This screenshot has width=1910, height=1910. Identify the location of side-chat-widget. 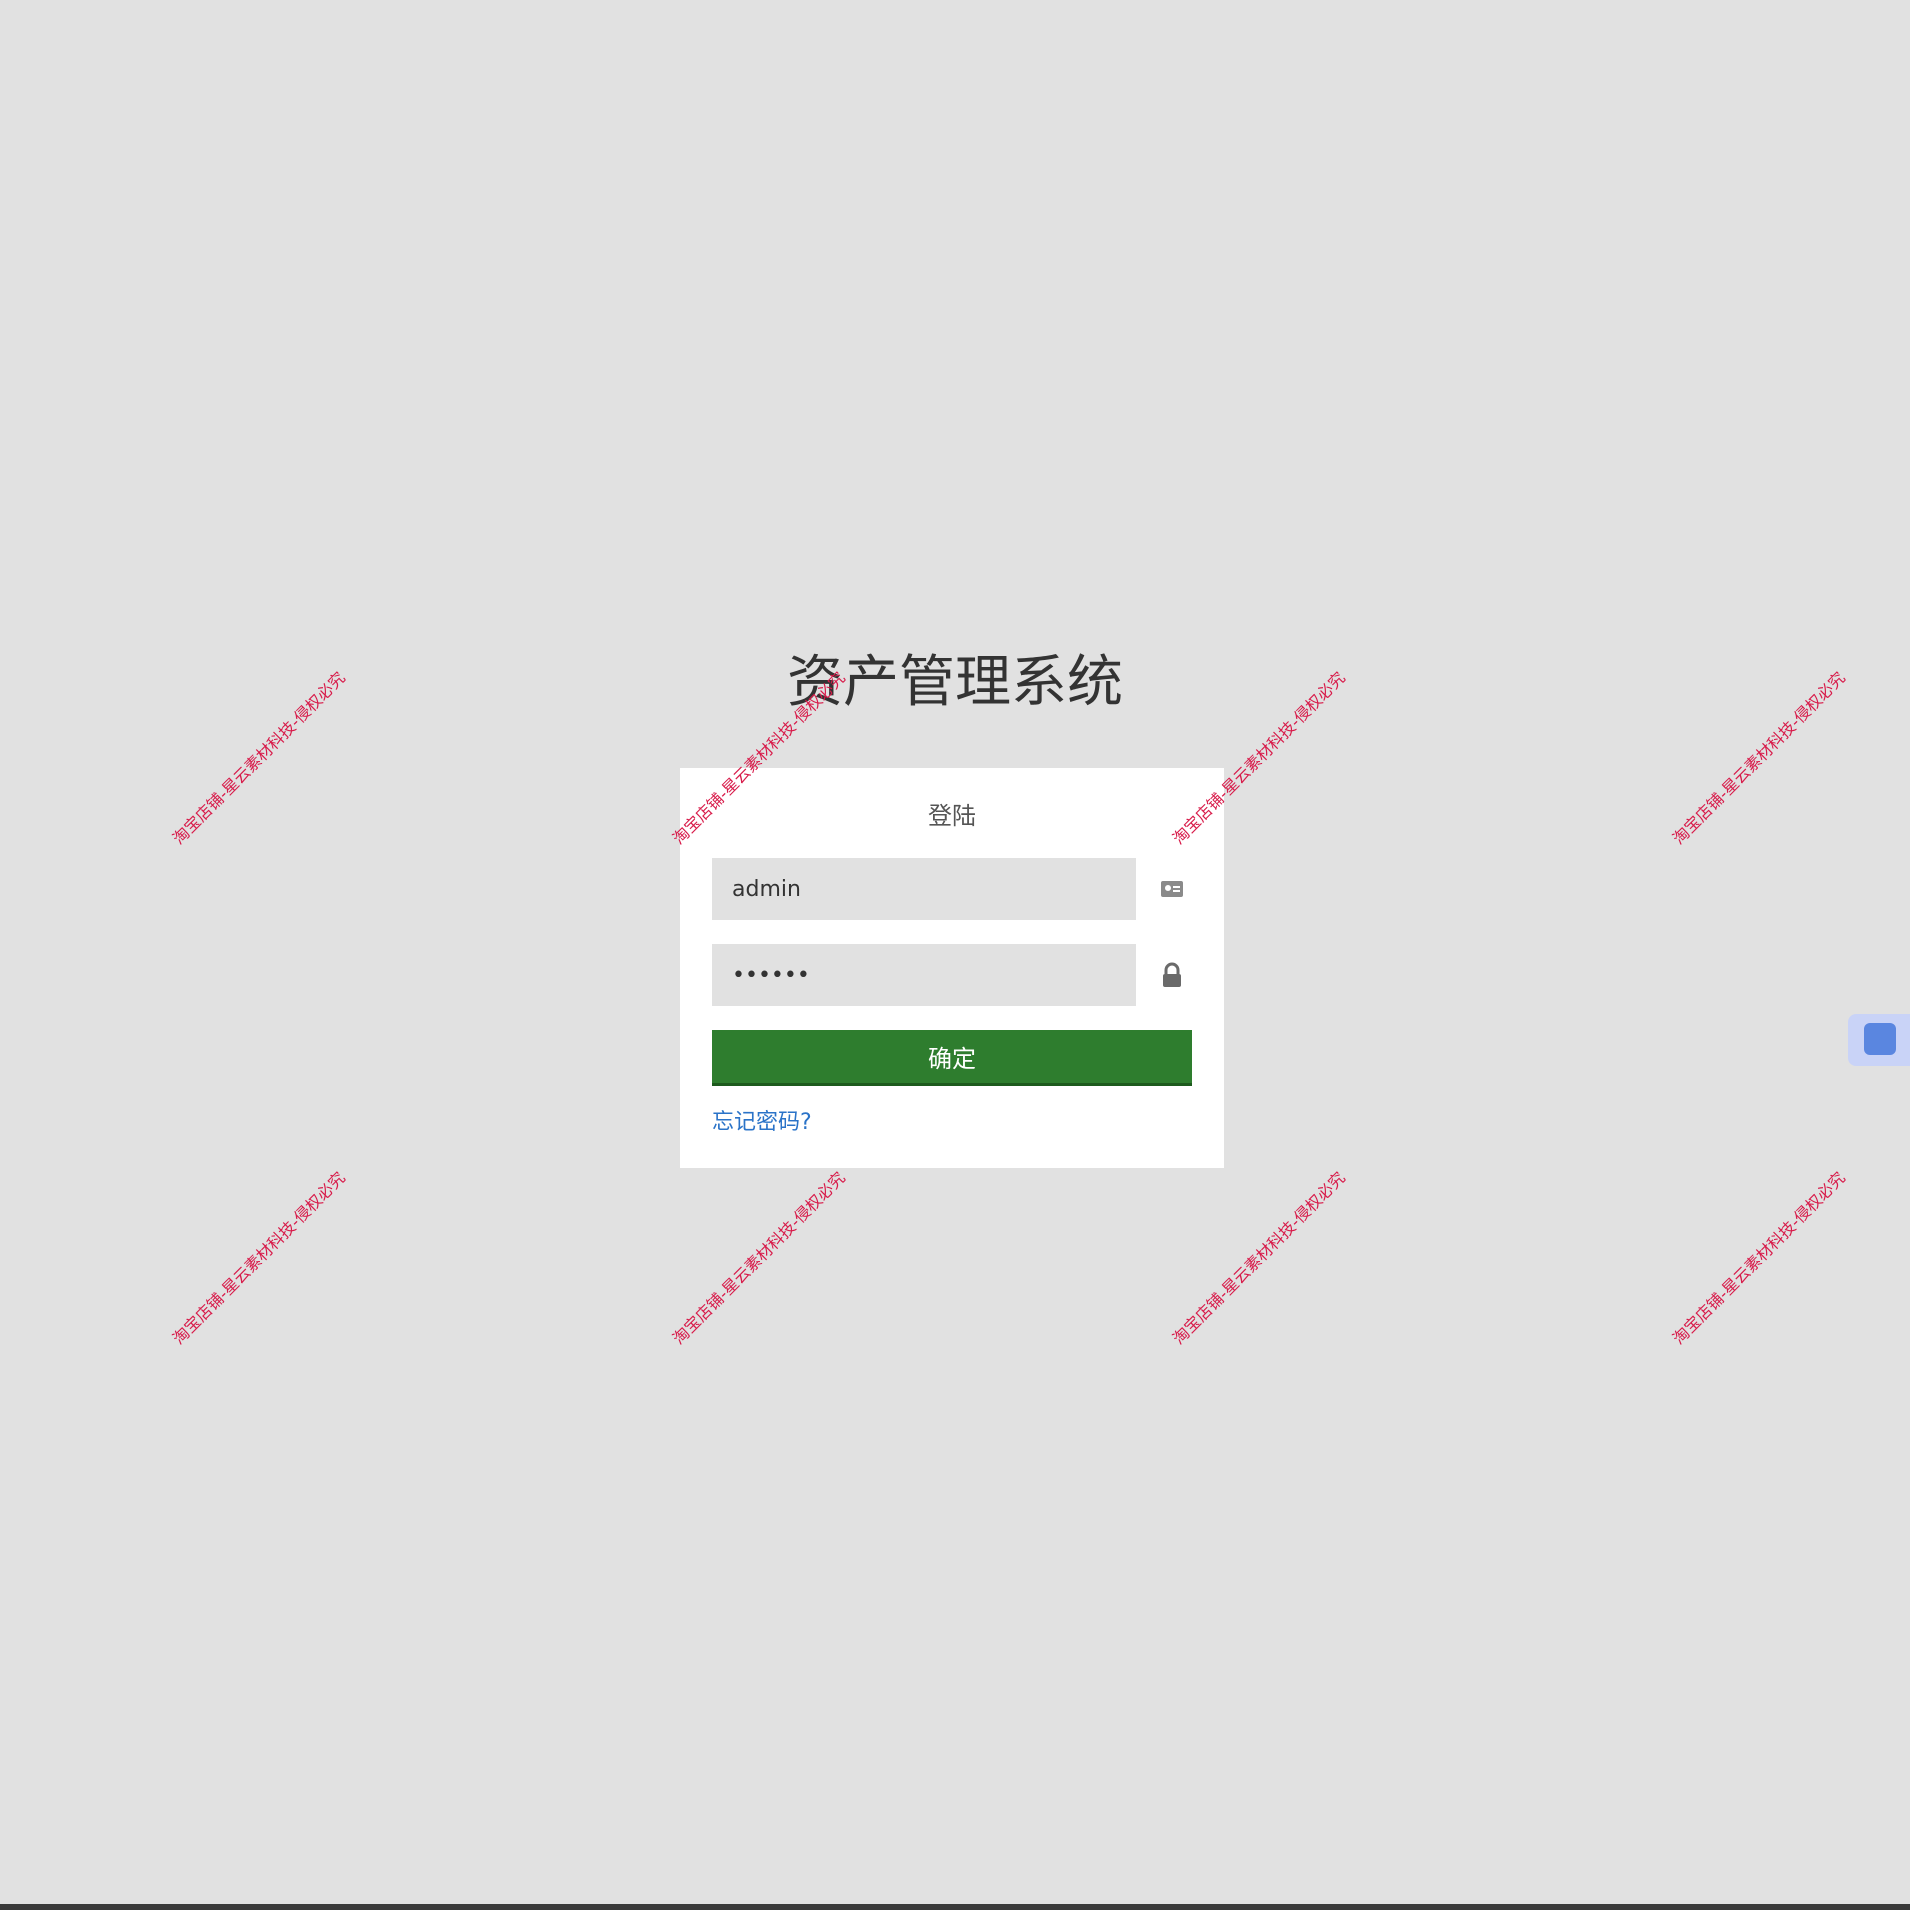
(1879, 1040).